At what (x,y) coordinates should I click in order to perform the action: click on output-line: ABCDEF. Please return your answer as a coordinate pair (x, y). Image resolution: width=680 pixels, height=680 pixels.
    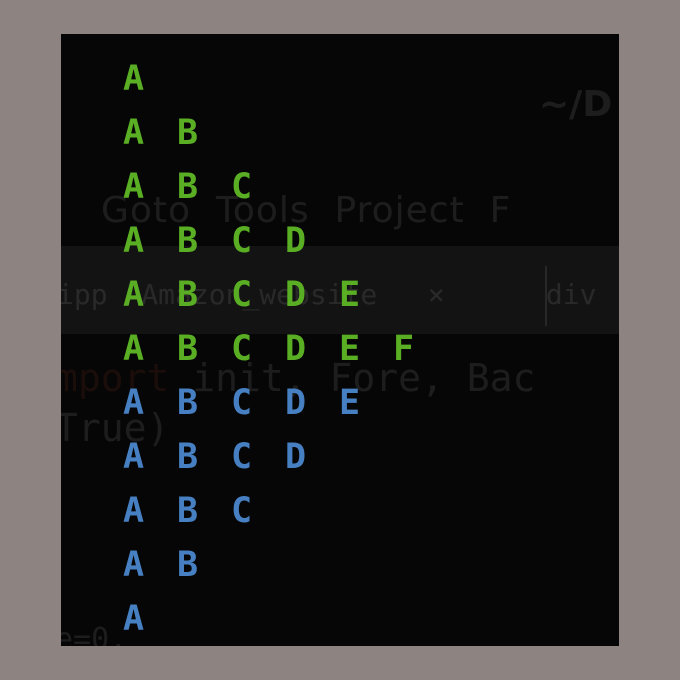
    Looking at the image, I should click on (285, 349).